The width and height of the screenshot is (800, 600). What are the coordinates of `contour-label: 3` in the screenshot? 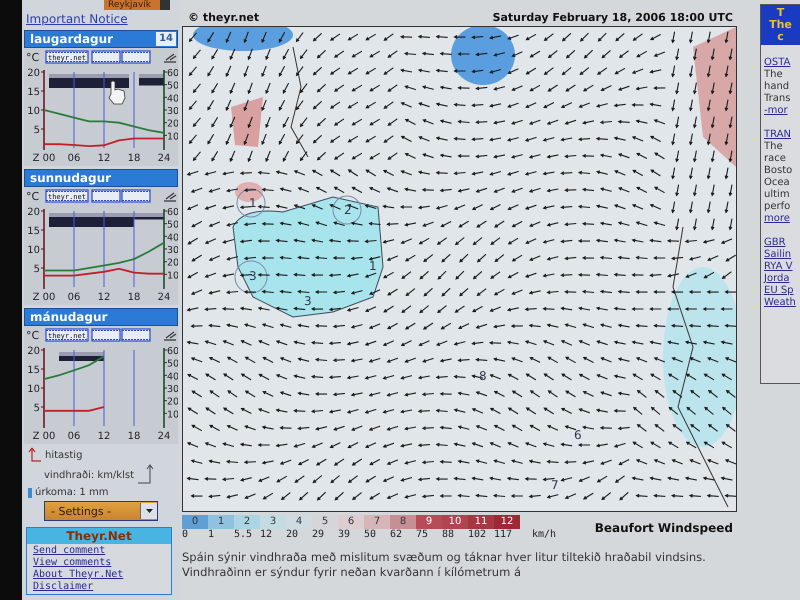 It's located at (308, 301).